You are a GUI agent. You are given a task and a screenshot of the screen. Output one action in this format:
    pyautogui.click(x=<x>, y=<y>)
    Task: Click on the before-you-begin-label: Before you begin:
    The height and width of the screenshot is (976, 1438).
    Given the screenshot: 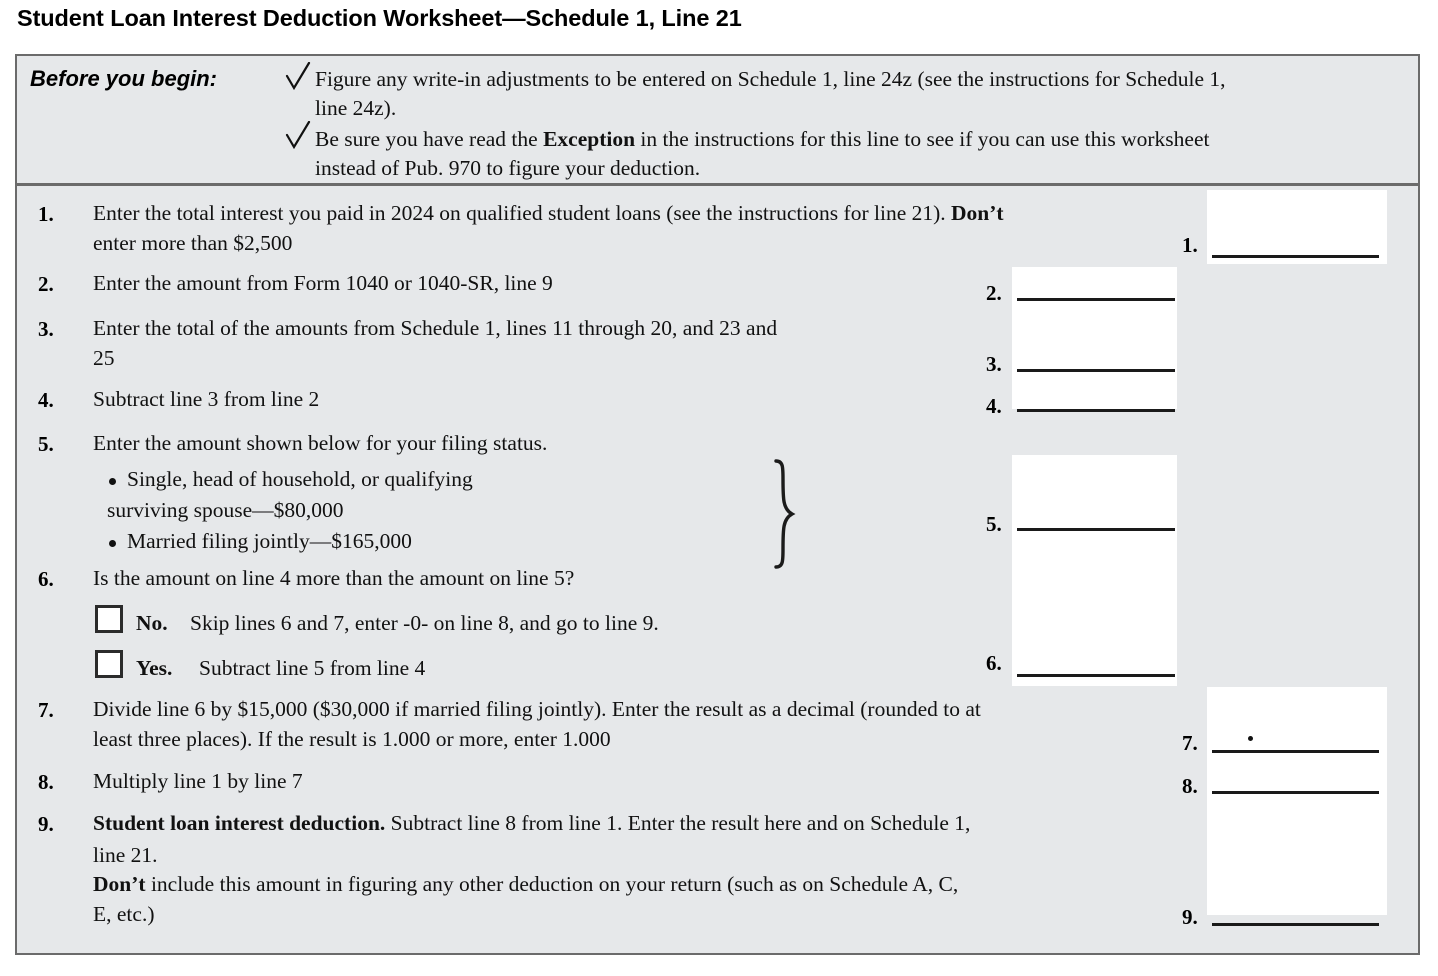 What is the action you would take?
    pyautogui.click(x=124, y=78)
    